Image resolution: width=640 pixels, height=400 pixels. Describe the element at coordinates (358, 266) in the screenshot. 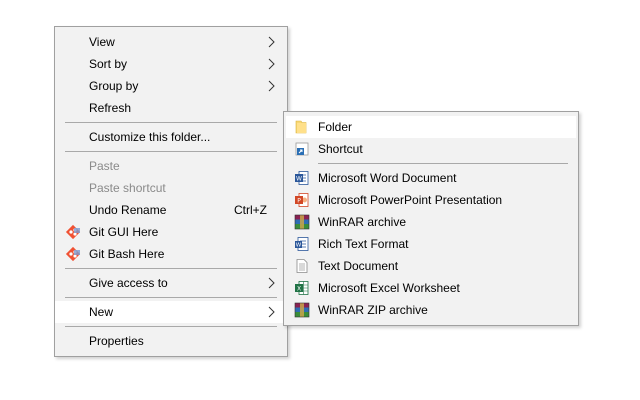

I see `submenu-item-label: Text Document` at that location.